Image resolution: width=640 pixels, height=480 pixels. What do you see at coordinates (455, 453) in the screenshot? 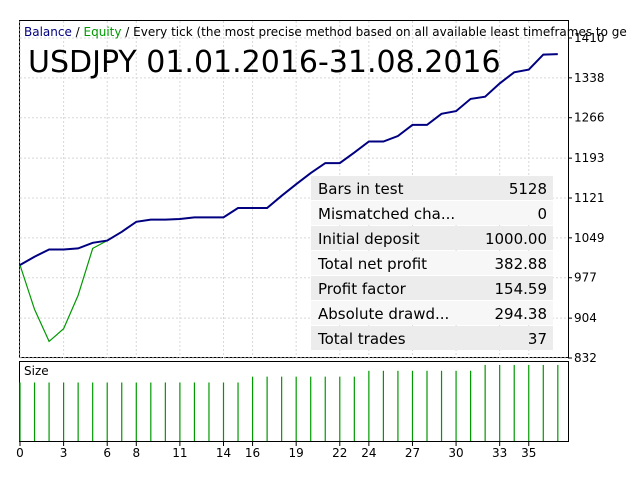
I see `x-tick-label: 30` at bounding box center [455, 453].